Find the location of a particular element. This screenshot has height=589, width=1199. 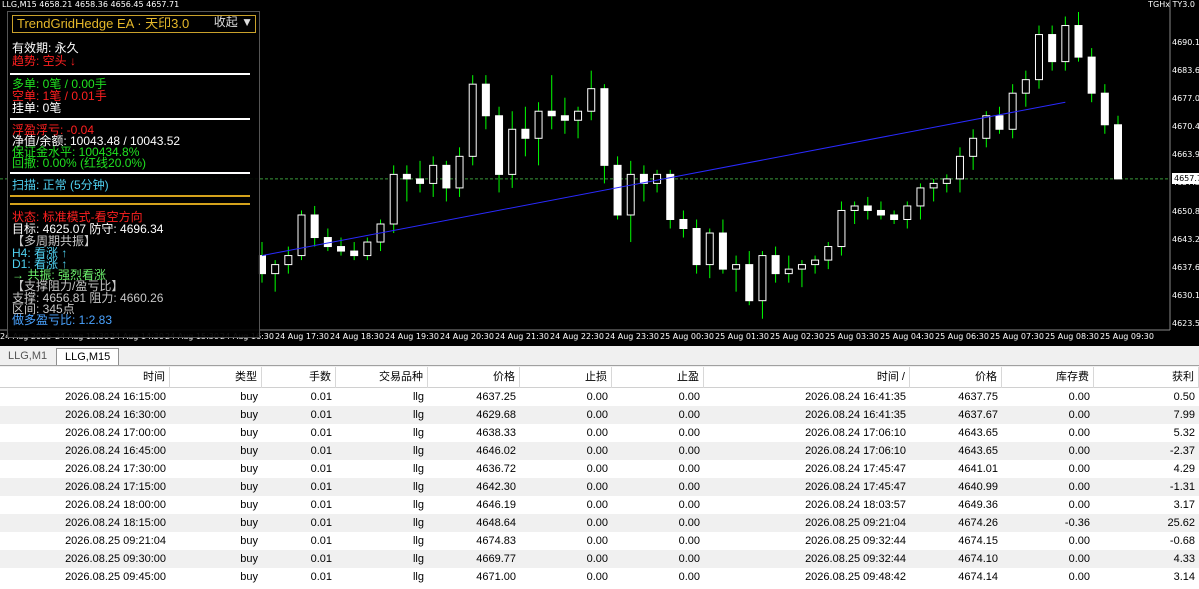

table-cell: 2026.08.24 18:15:00 is located at coordinates (115, 523).